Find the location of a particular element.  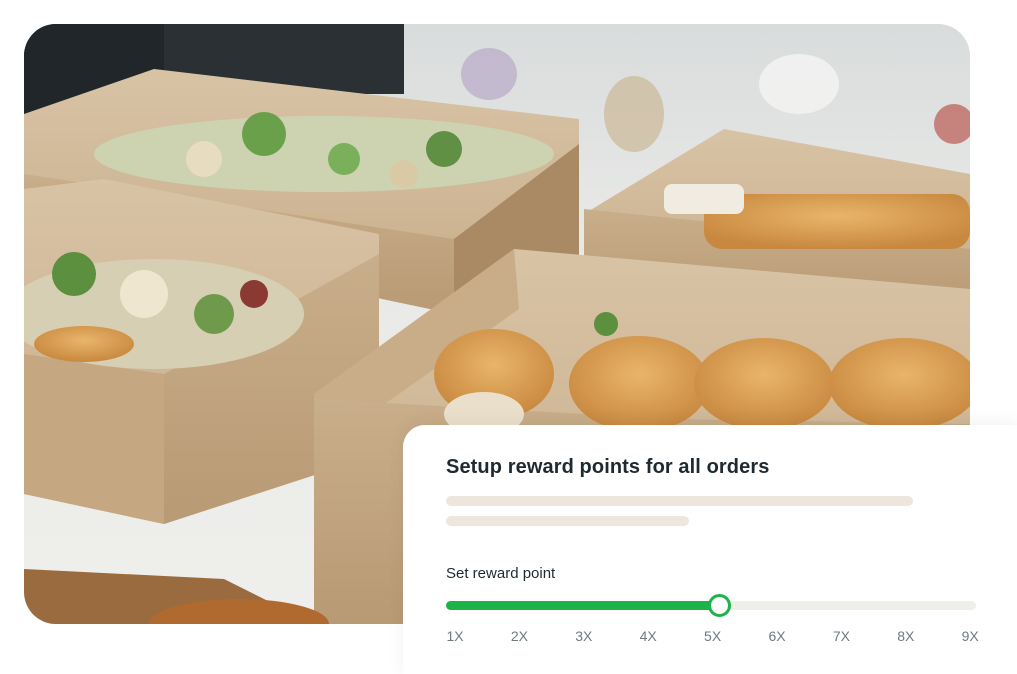

reward-slider-fill is located at coordinates (582, 605).